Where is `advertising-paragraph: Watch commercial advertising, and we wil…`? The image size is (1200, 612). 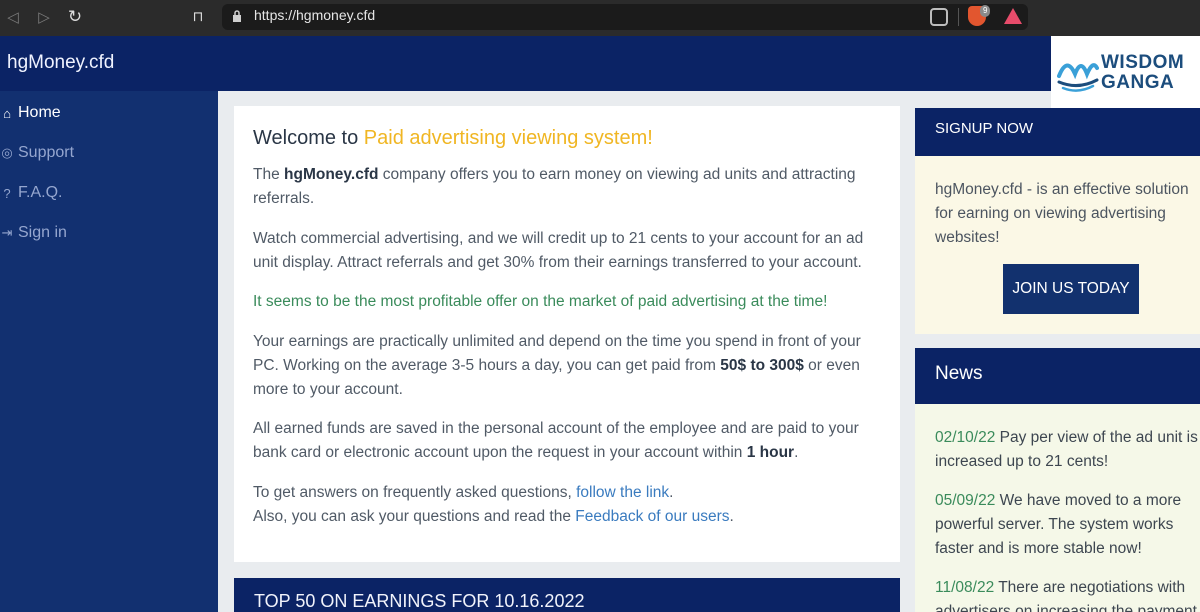 advertising-paragraph: Watch commercial advertising, and we wil… is located at coordinates (558, 250).